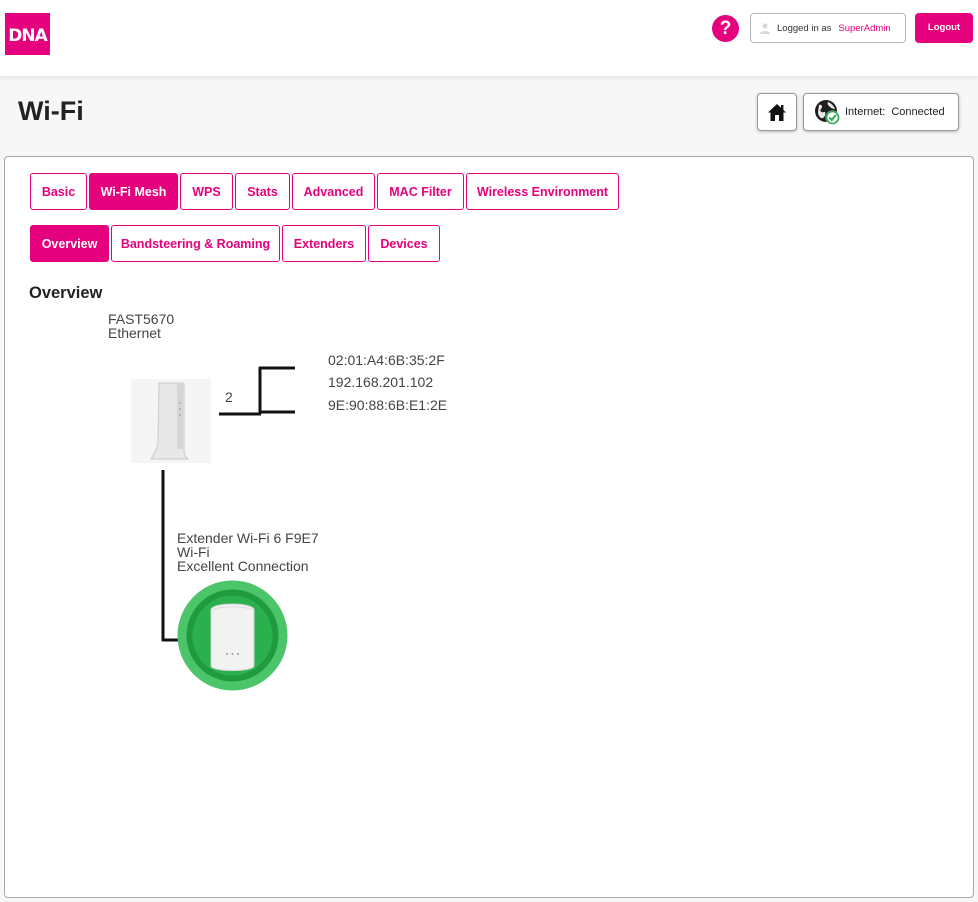  Describe the element at coordinates (381, 382) in the screenshot. I see `client-list-item: 192.168.201.102` at that location.